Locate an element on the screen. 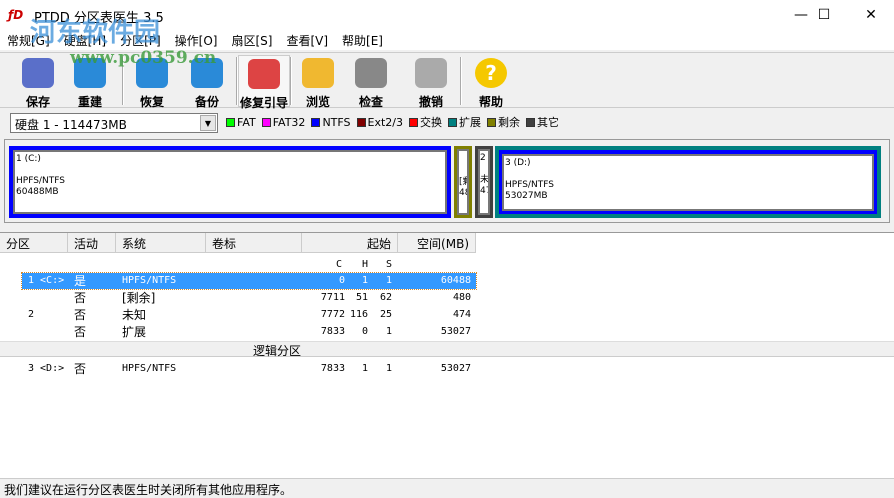 This screenshot has height=498, width=894. table-row: 1 <C:> 是 HPFS/NTFS 0 1 1 60488 is located at coordinates (249, 281).